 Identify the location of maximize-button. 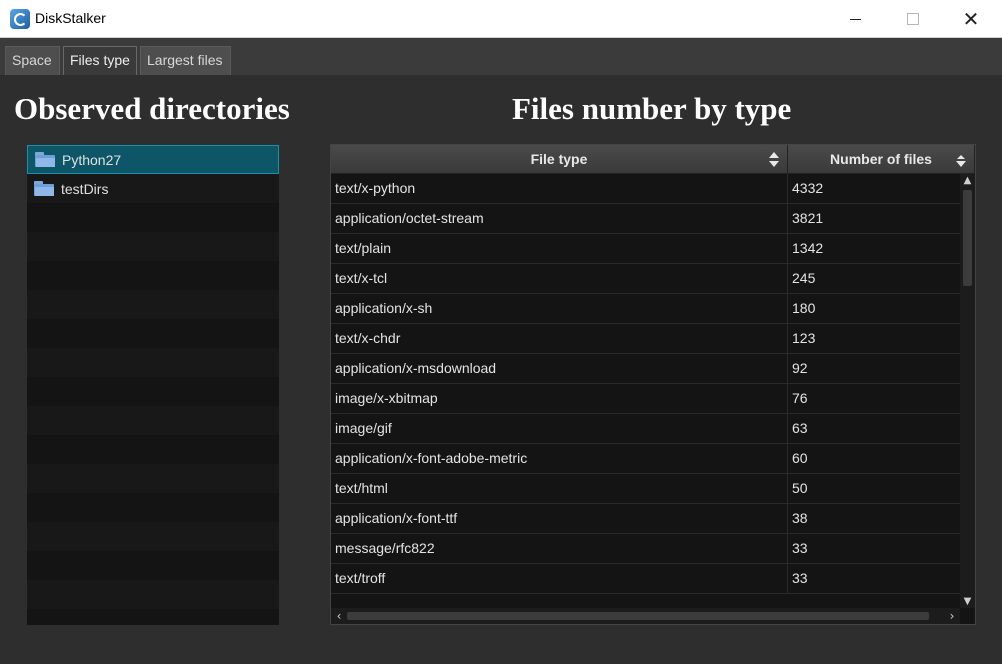
(913, 19).